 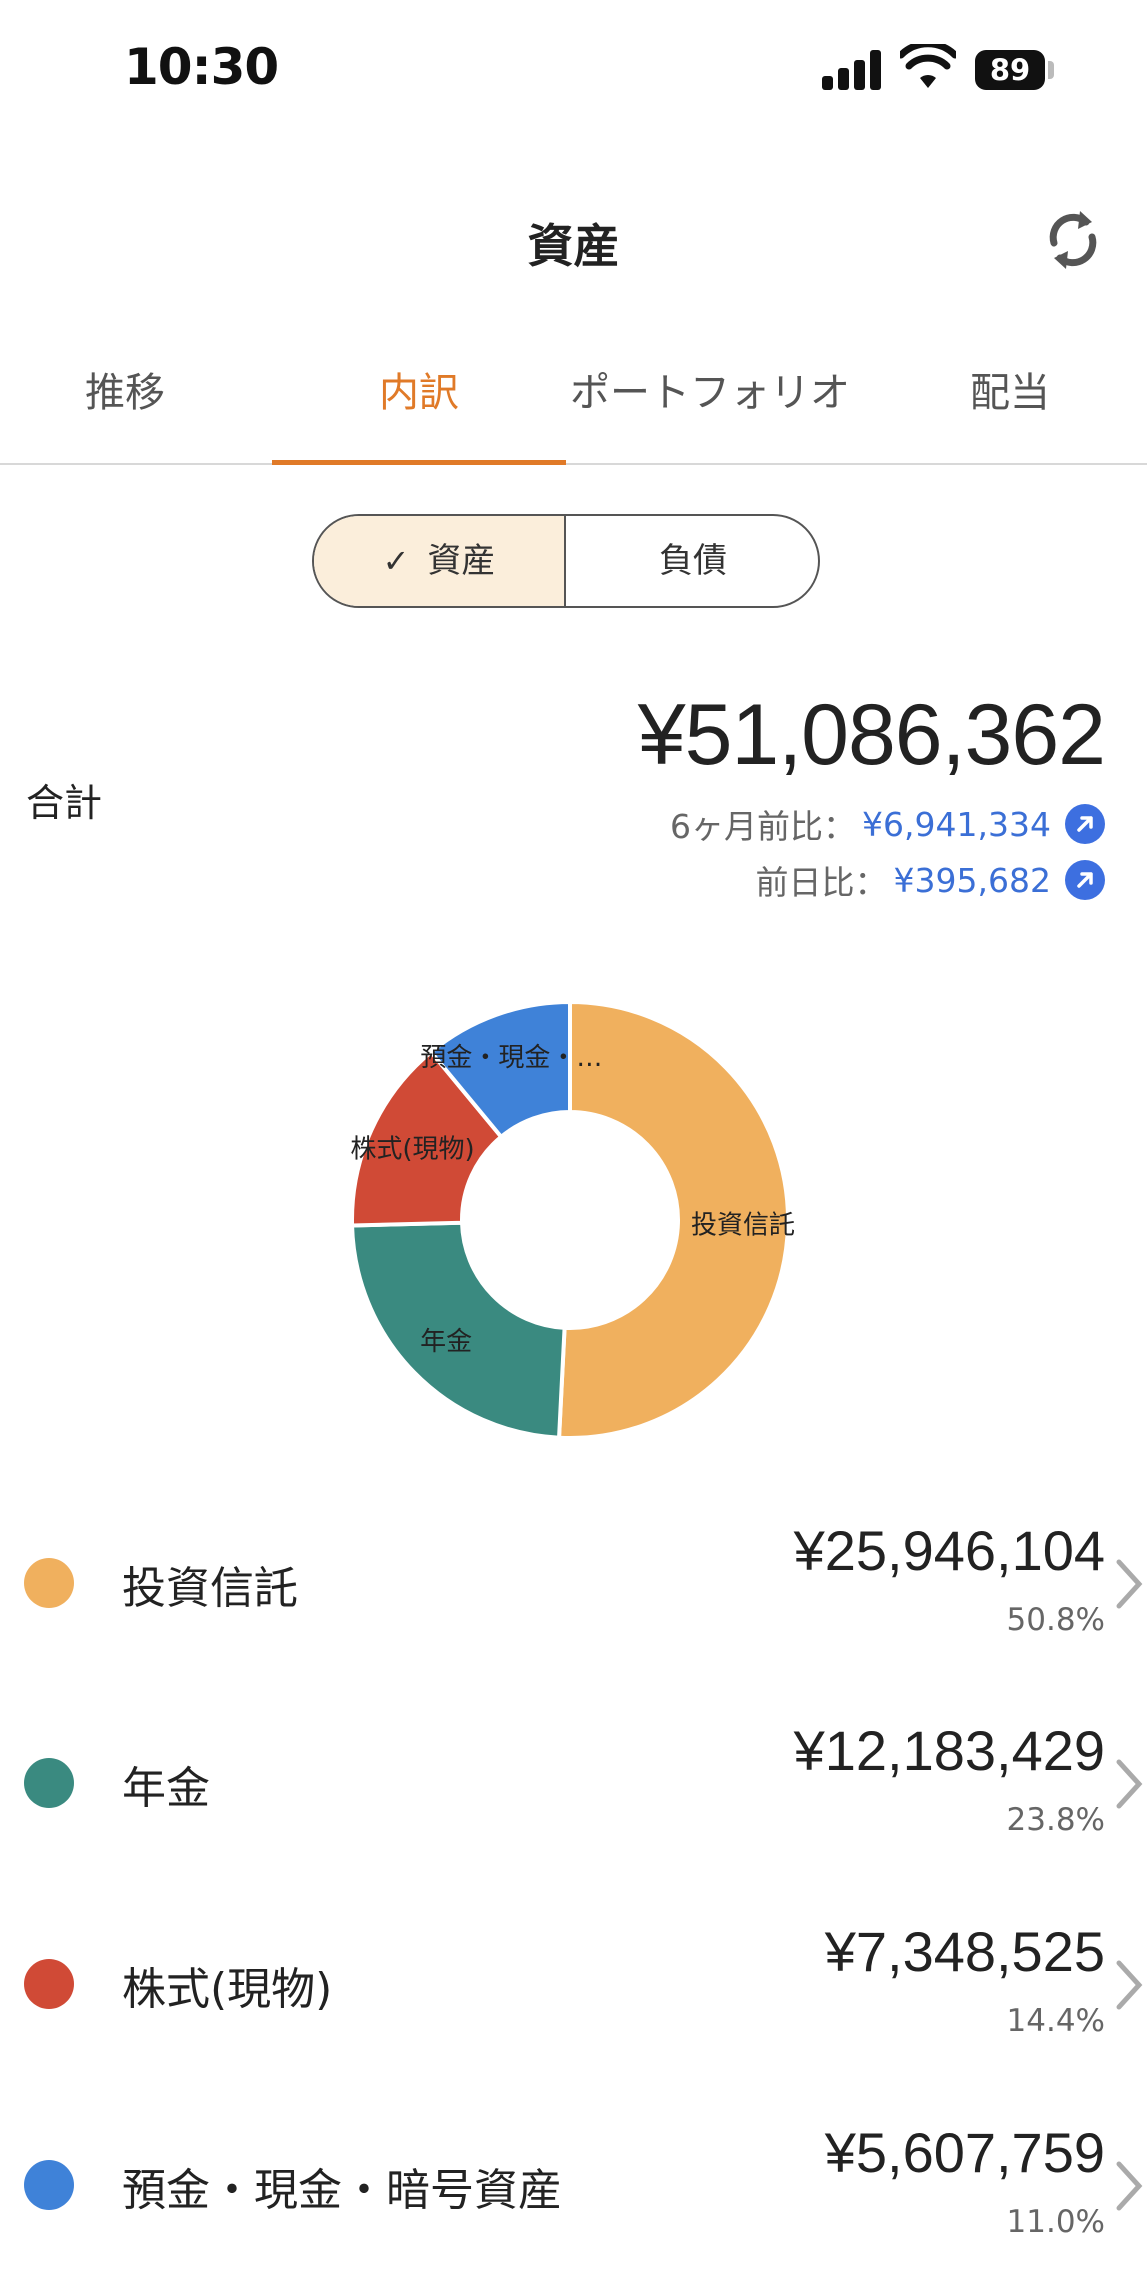 I want to click on tab-breakdown: 内訳, so click(x=419, y=412).